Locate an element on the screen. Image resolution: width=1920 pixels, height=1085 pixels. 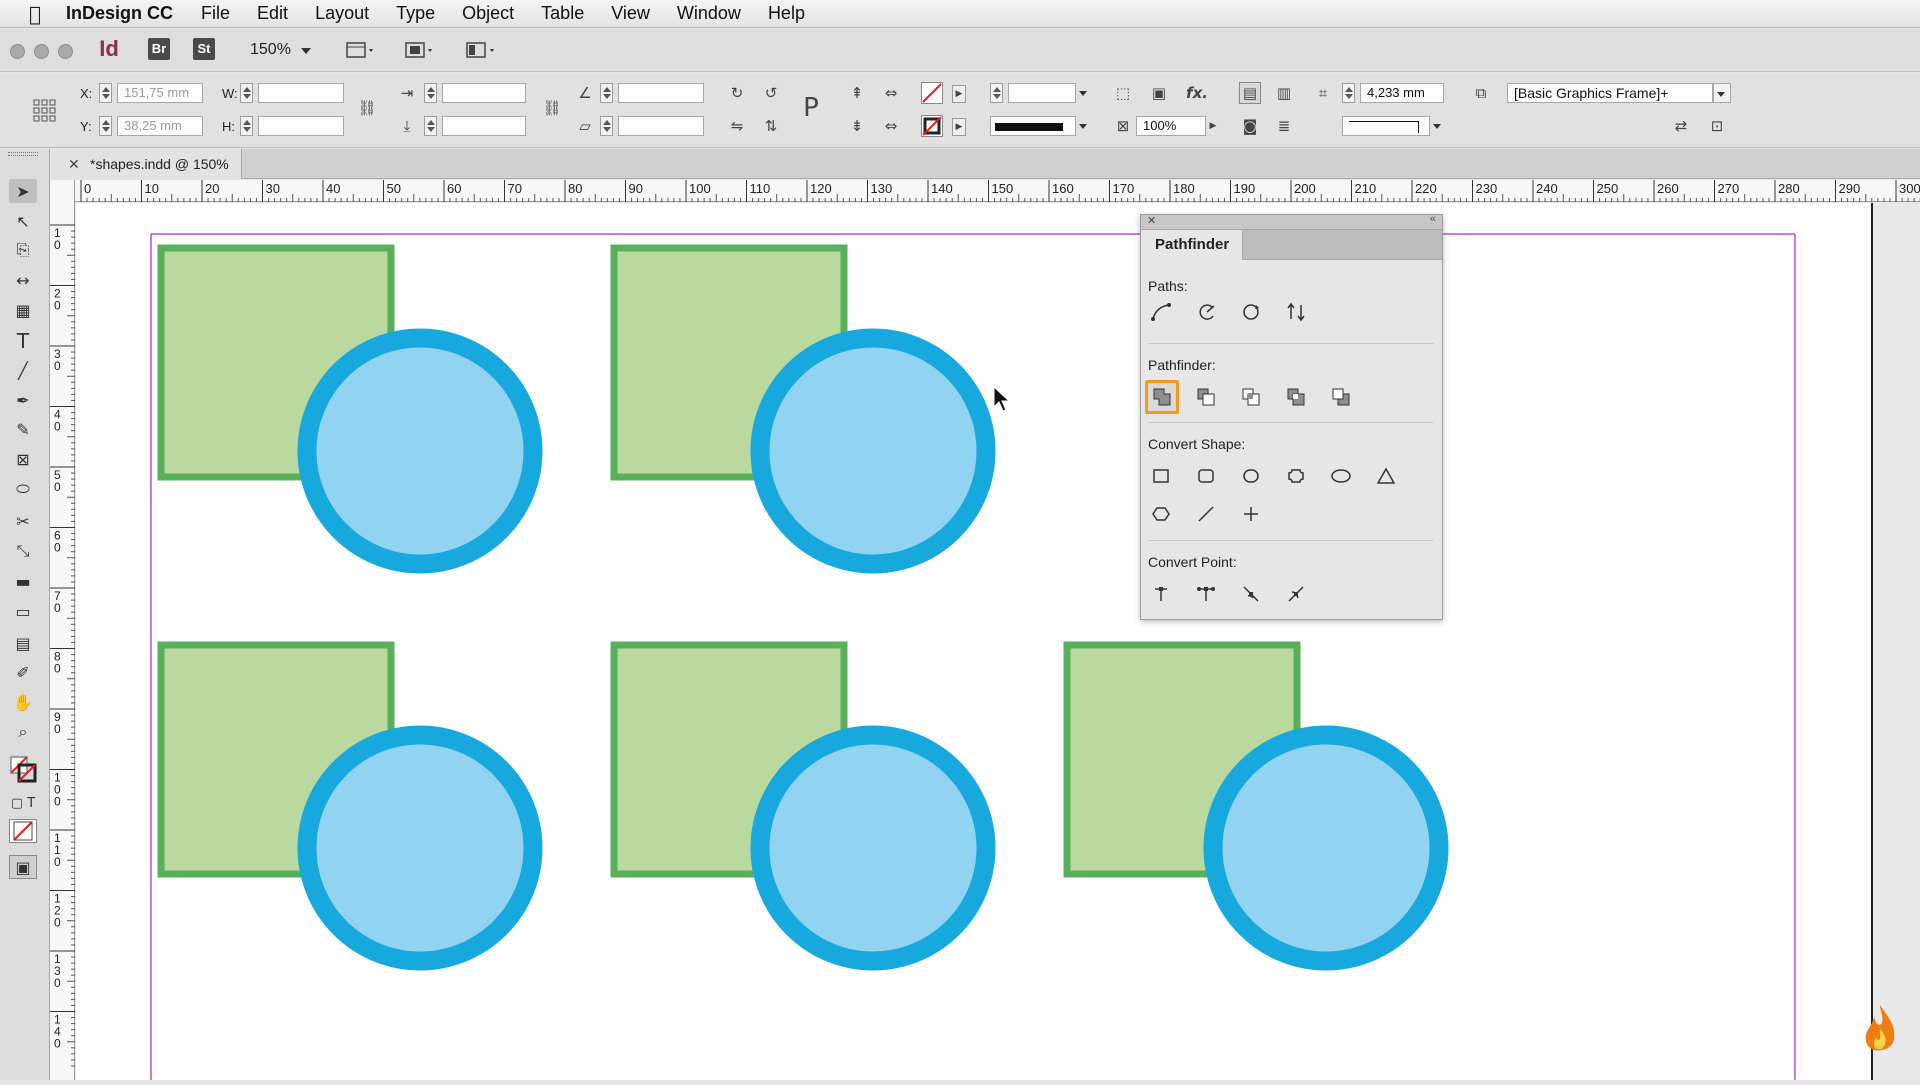
wrap-object-icon: ◙ is located at coordinates (1250, 126).